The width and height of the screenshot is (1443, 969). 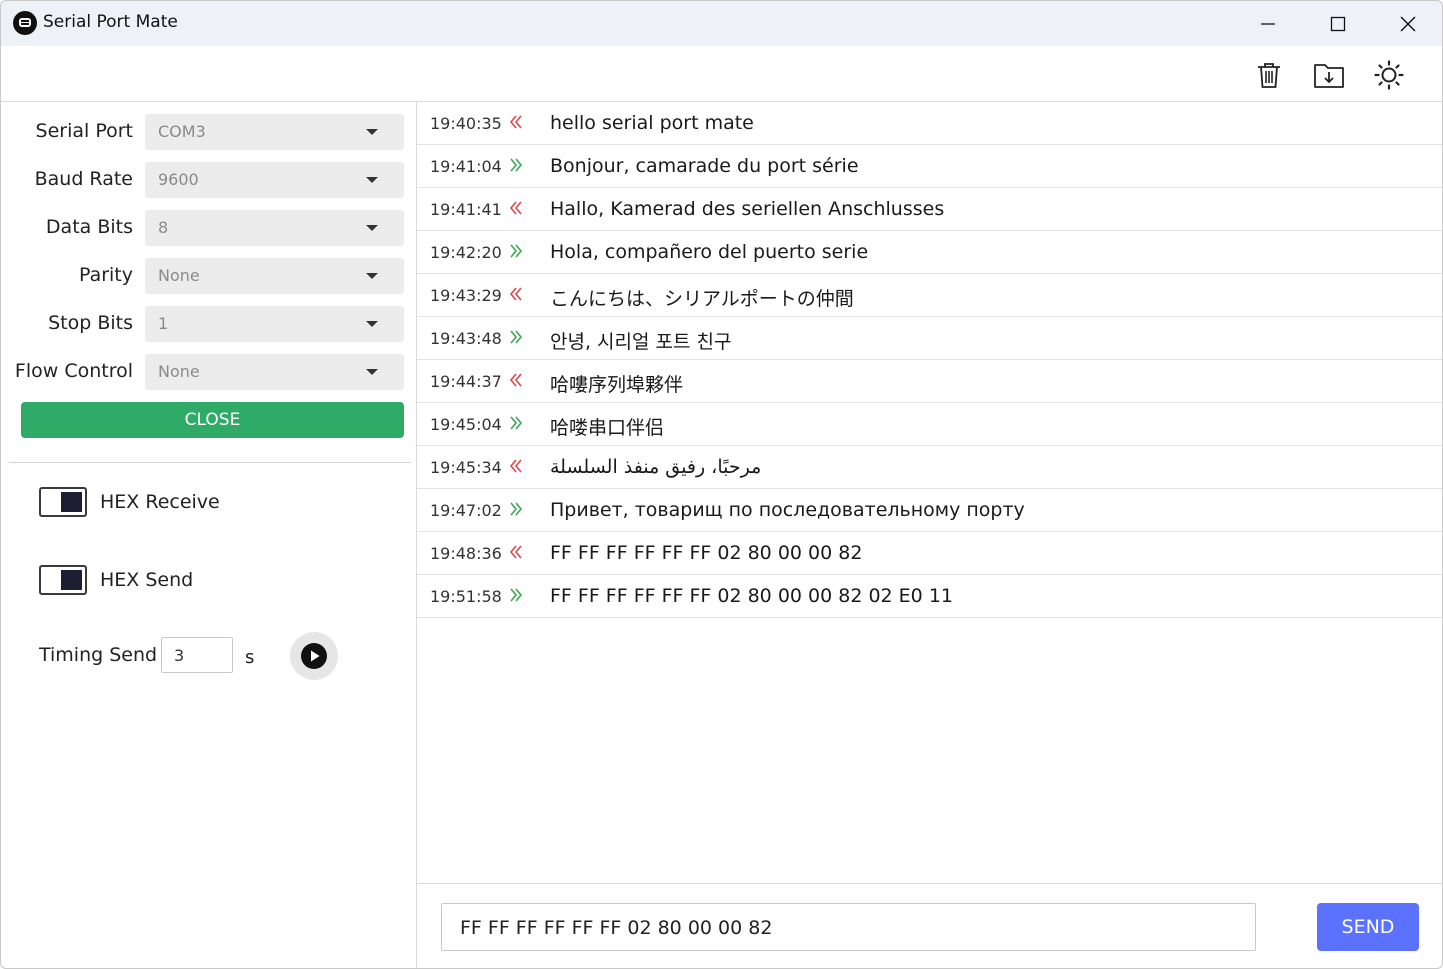 What do you see at coordinates (147, 580) in the screenshot?
I see `hex-send-label: HEX Send` at bounding box center [147, 580].